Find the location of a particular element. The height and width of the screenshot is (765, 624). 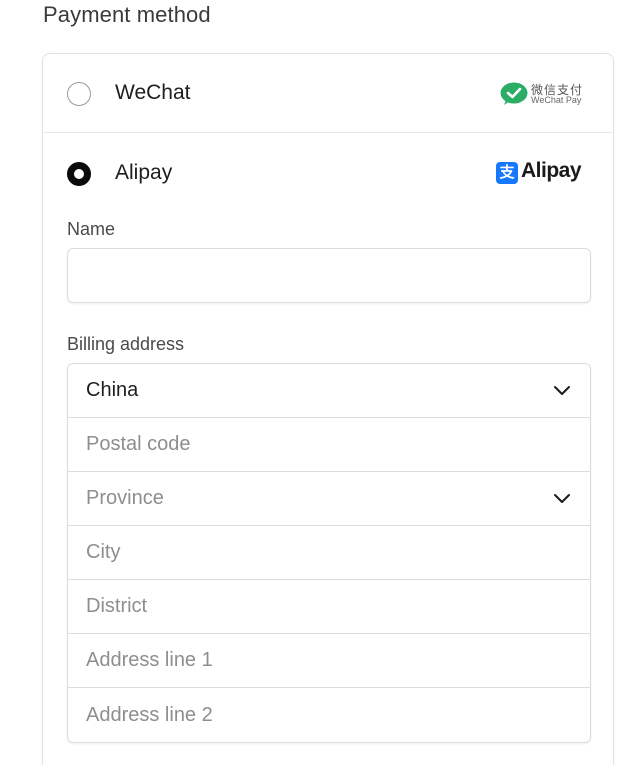

country-value: China is located at coordinates (112, 390).